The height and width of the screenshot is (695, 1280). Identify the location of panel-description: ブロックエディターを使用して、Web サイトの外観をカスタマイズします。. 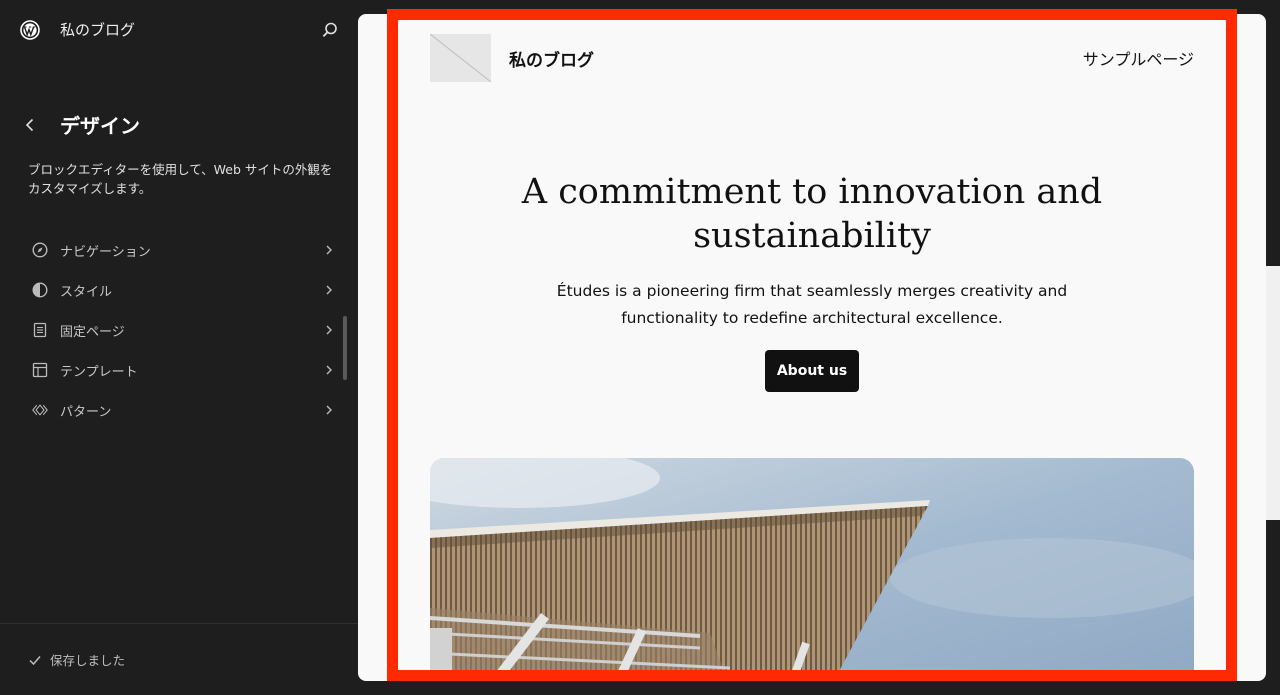
(180, 179).